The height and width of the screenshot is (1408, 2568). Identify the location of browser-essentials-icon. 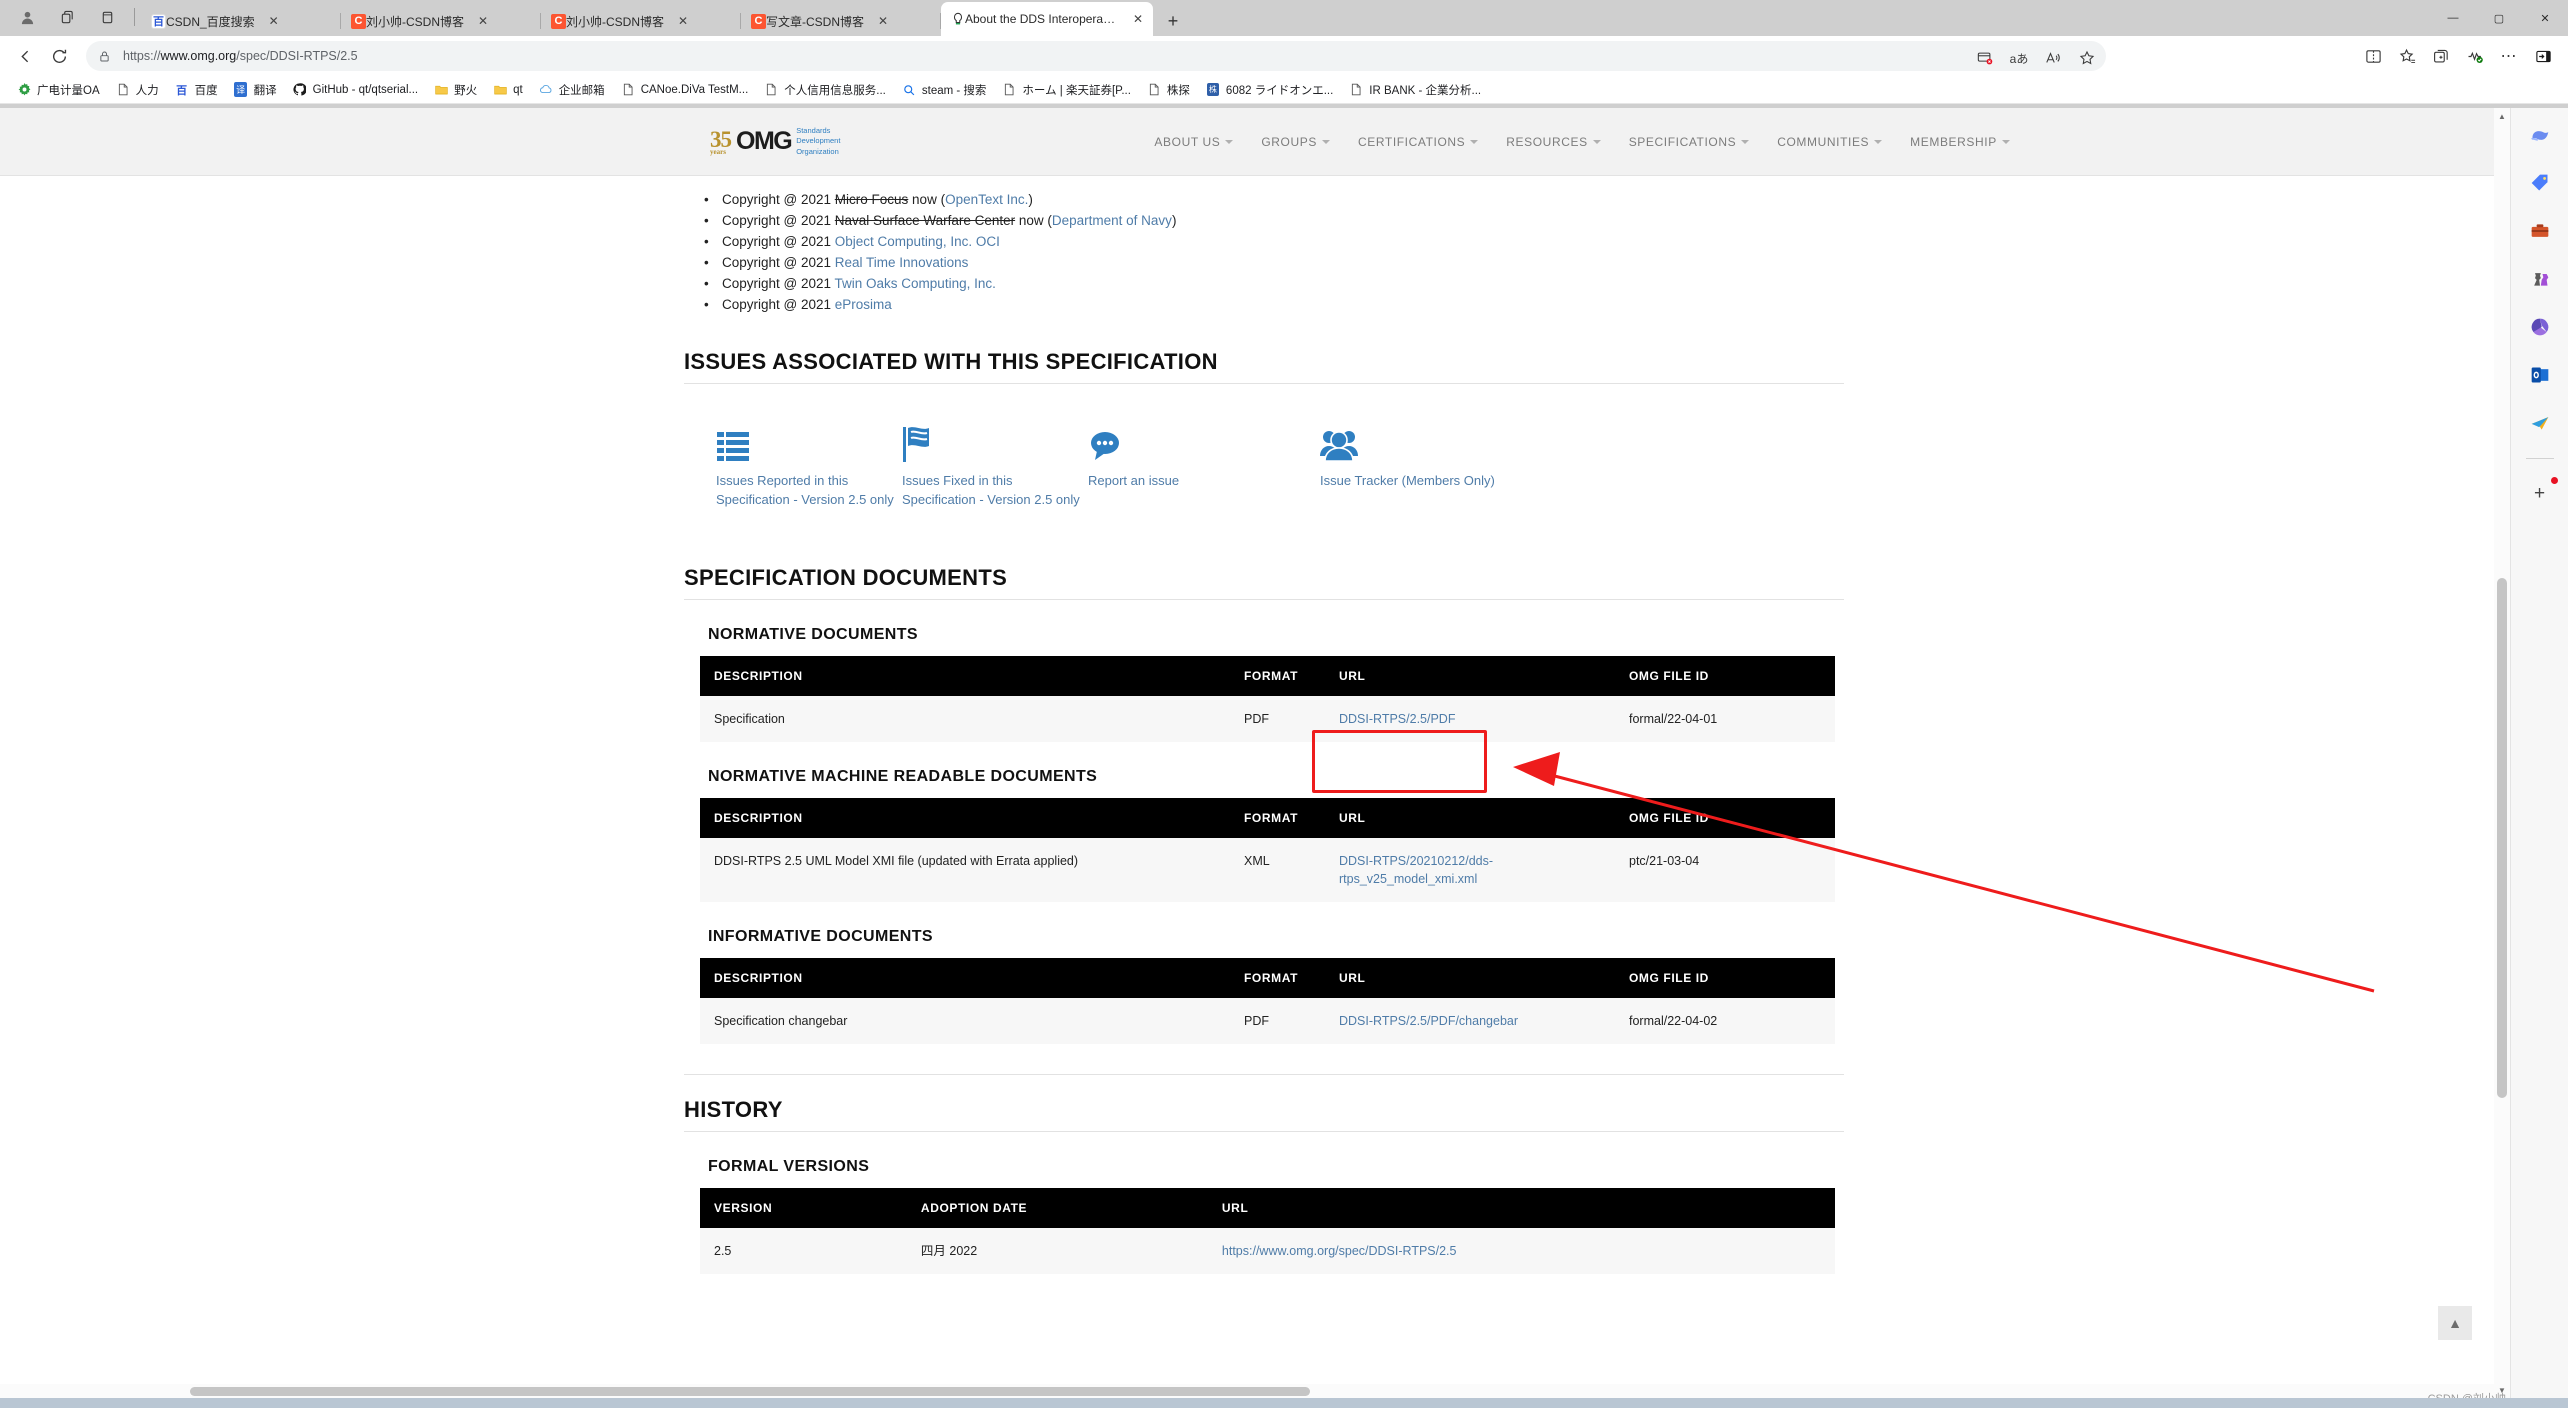
(2475, 56).